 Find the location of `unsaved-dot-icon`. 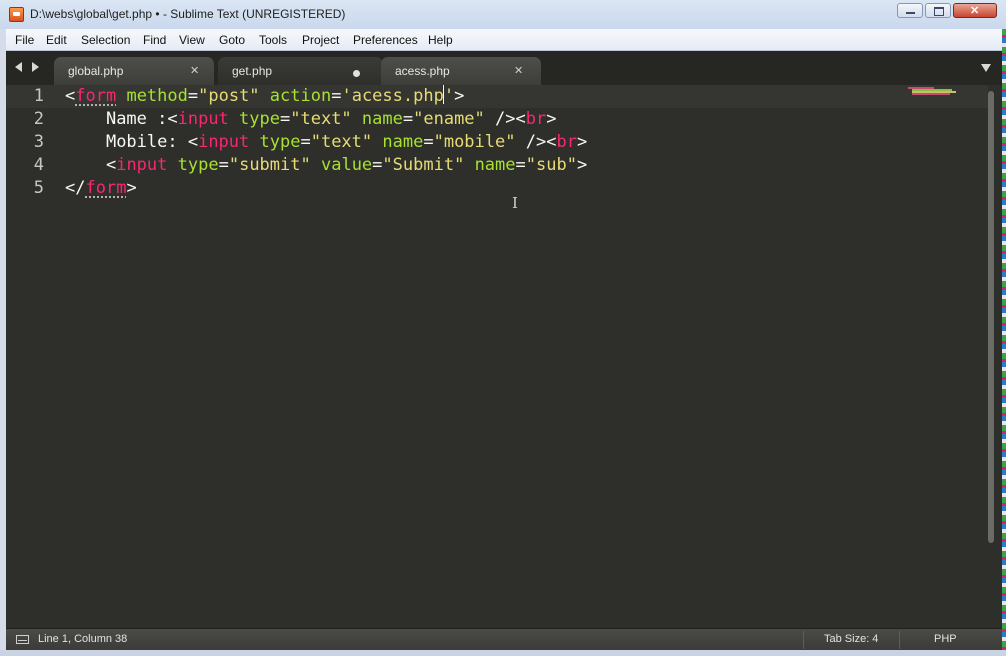

unsaved-dot-icon is located at coordinates (356, 73).